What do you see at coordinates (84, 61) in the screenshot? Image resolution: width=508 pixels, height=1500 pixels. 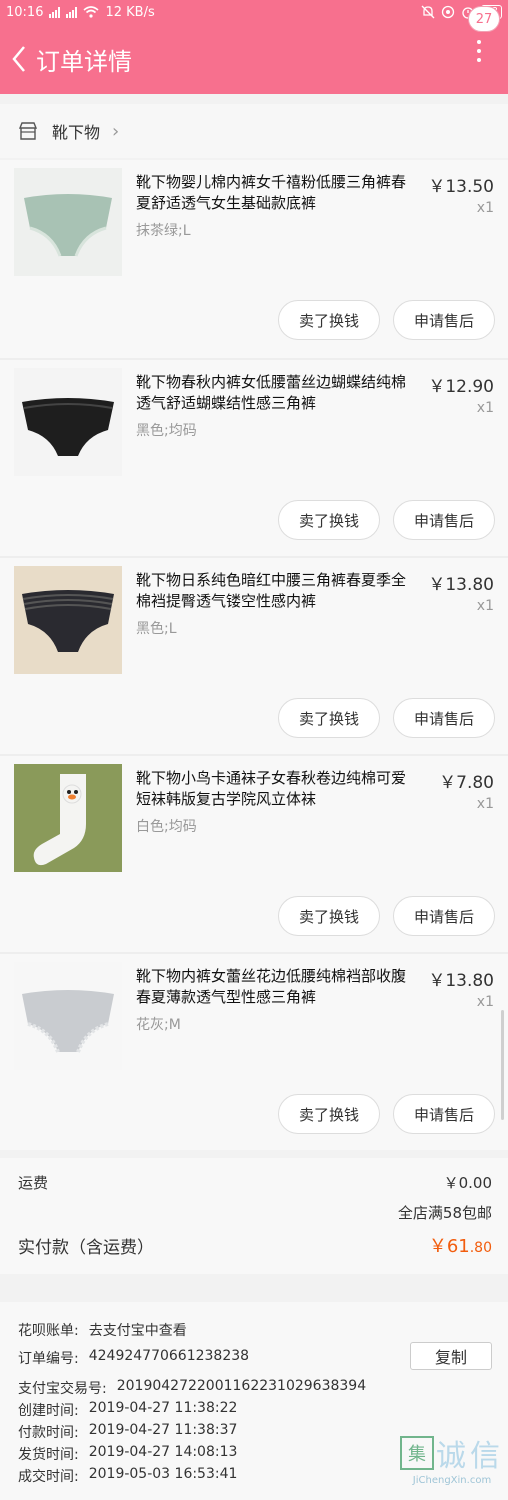 I see `page-title: 订单详情` at bounding box center [84, 61].